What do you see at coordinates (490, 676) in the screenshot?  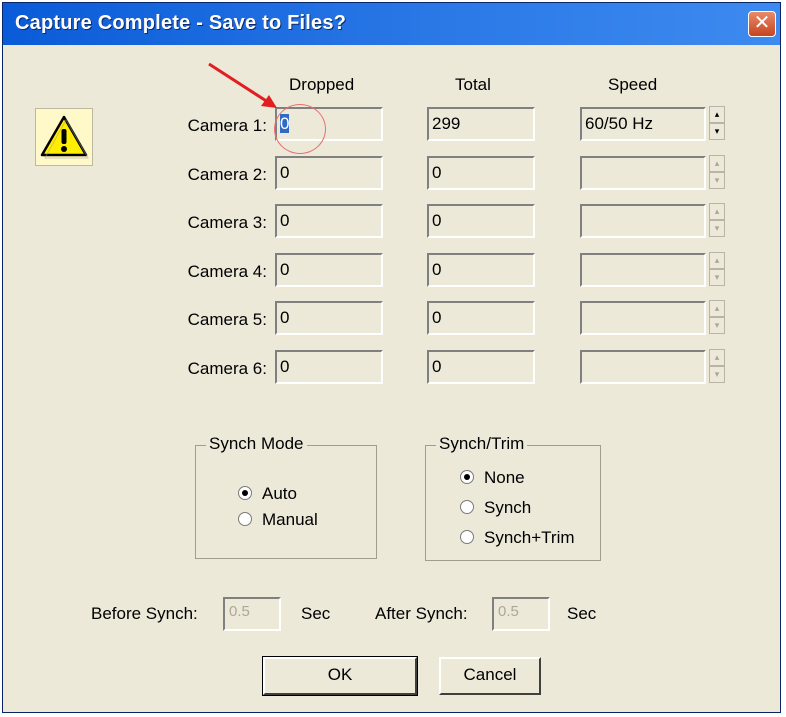 I see `cancel-button: Cancel` at bounding box center [490, 676].